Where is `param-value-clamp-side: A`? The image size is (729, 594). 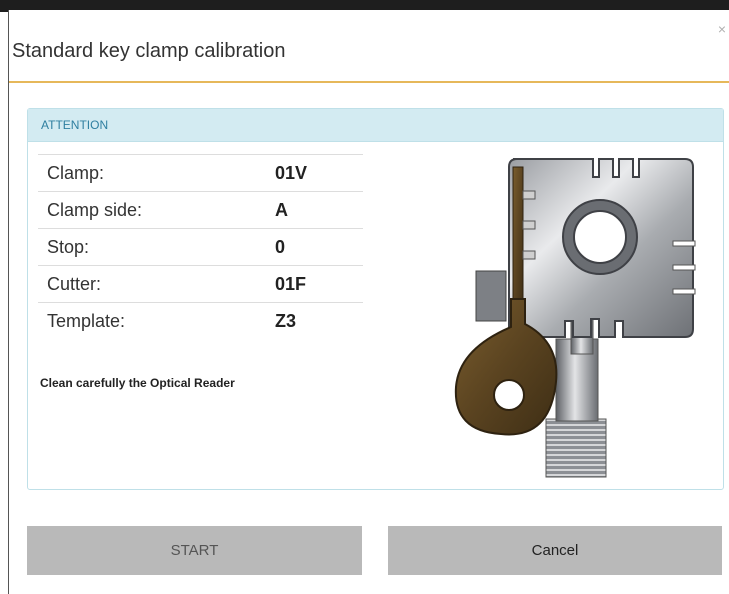
param-value-clamp-side: A is located at coordinates (319, 210).